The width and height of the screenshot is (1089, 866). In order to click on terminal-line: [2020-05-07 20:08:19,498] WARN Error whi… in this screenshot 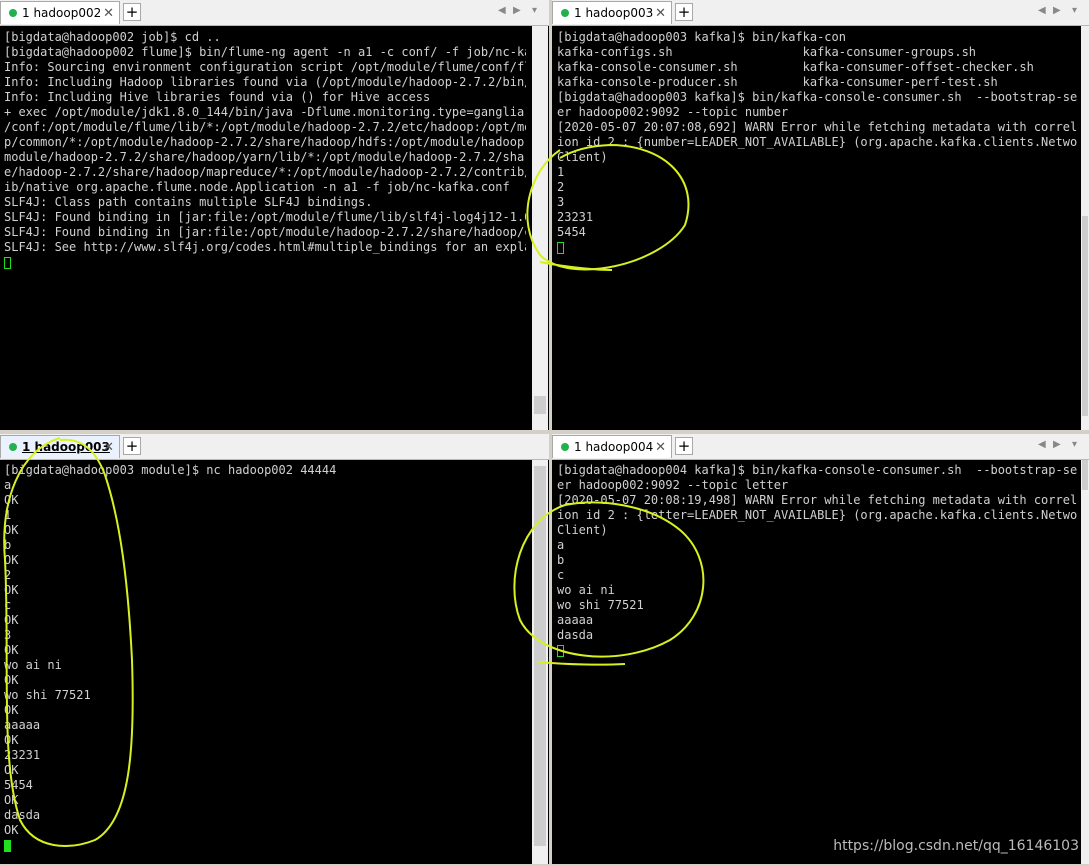, I will do `click(817, 500)`.